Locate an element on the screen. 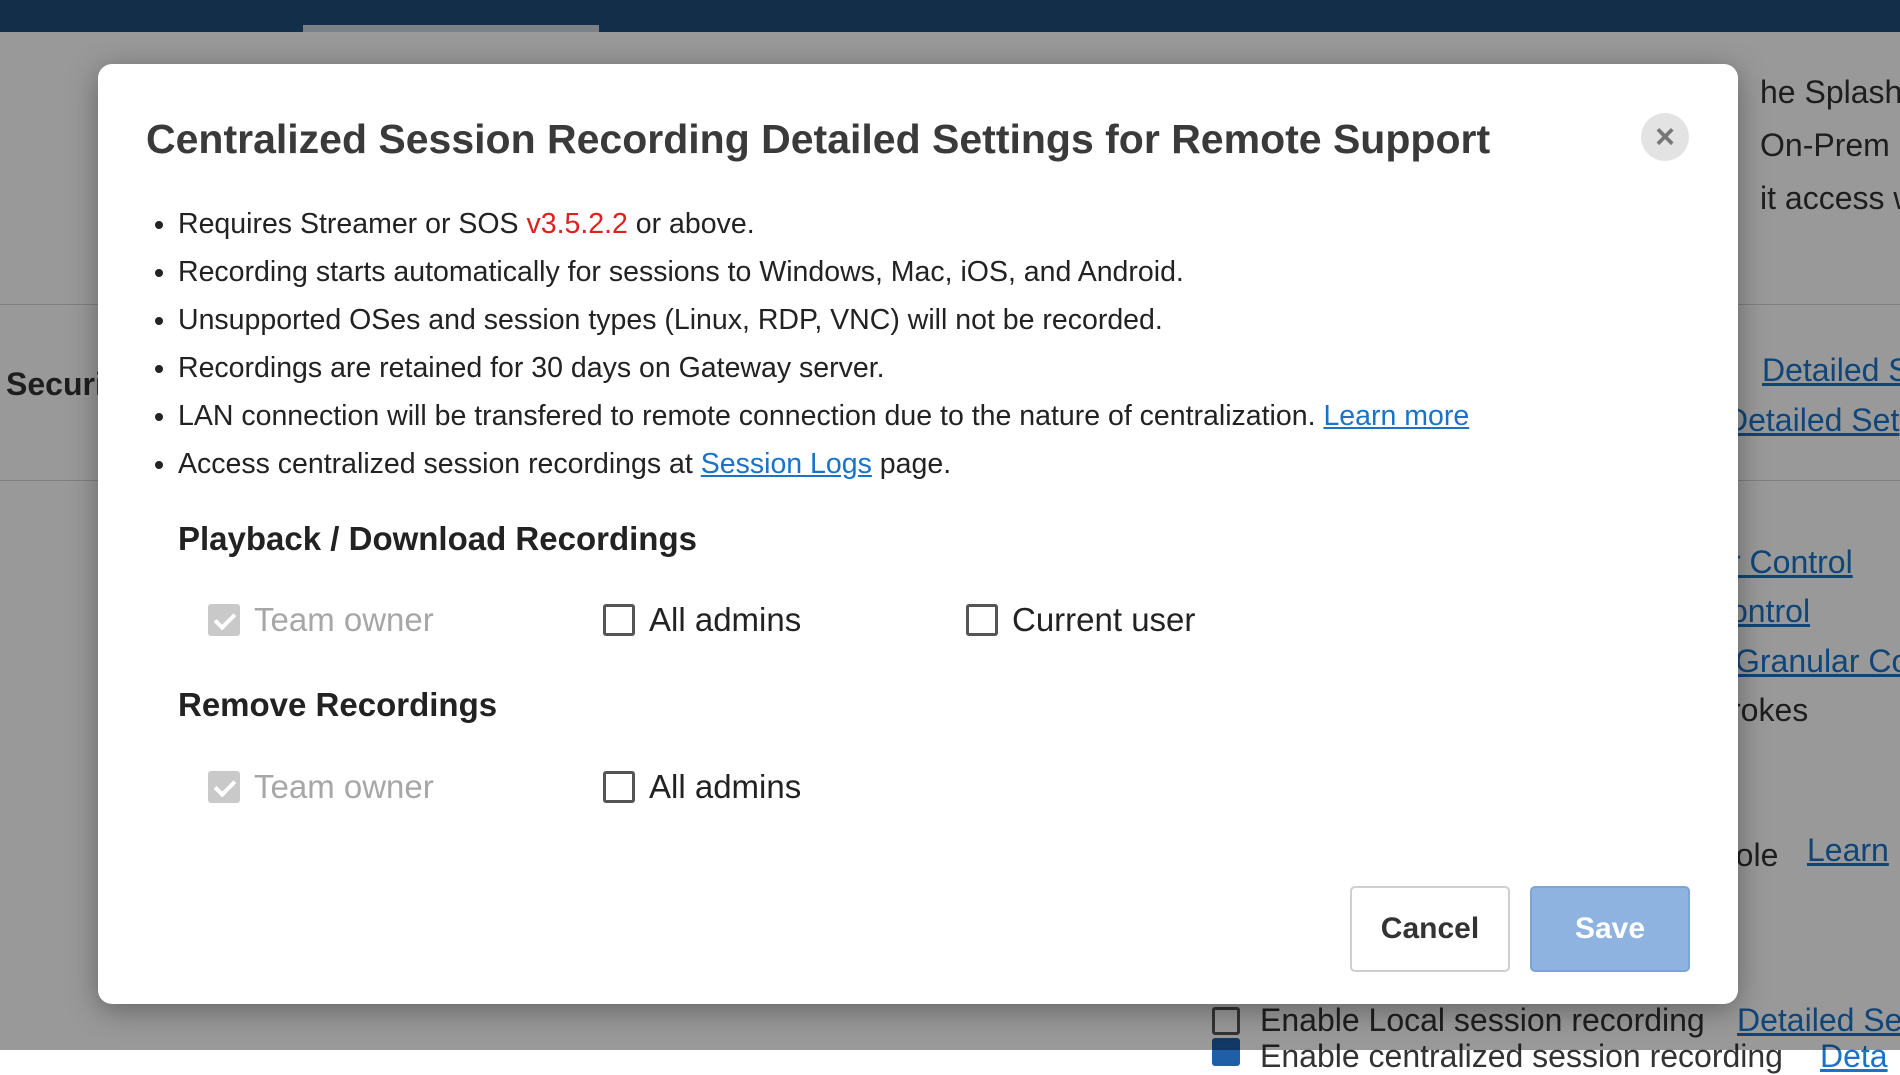 This screenshot has height=1075, width=1900. playback-current-user-label: Current user is located at coordinates (1103, 620).